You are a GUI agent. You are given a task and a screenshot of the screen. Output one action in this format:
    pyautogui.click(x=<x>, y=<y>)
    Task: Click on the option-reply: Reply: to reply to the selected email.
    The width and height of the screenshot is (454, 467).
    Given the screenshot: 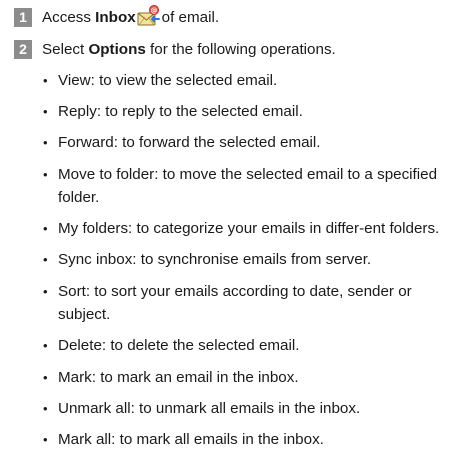 What is the action you would take?
    pyautogui.click(x=244, y=112)
    